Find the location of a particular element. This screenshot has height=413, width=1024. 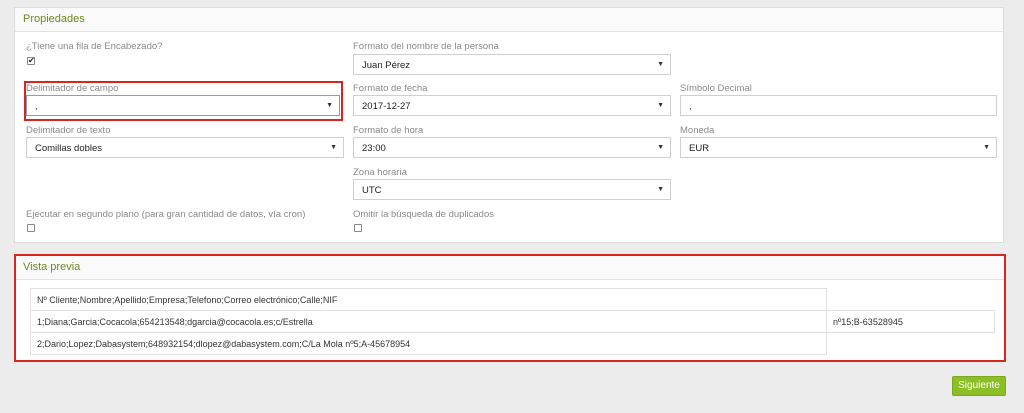

skip-duplicates-checkbox is located at coordinates (358, 228).